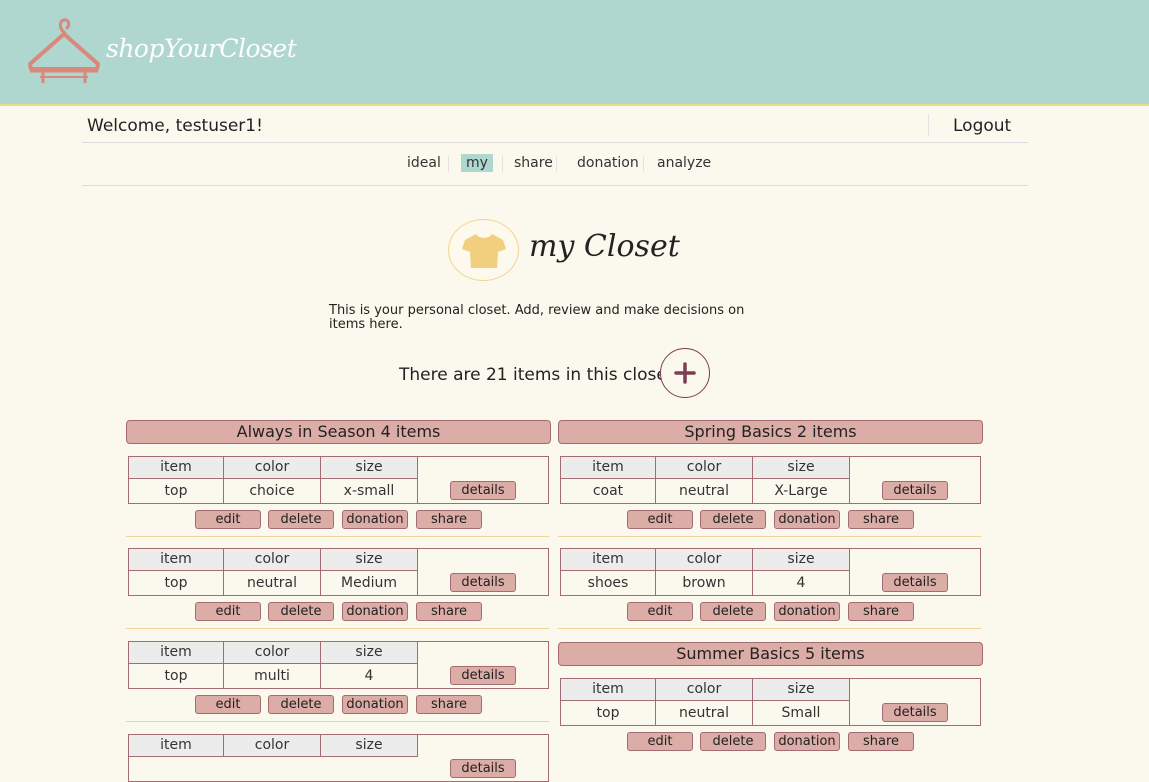 This screenshot has height=782, width=1149. I want to click on item-table: item color size top multi 4 details, so click(338, 665).